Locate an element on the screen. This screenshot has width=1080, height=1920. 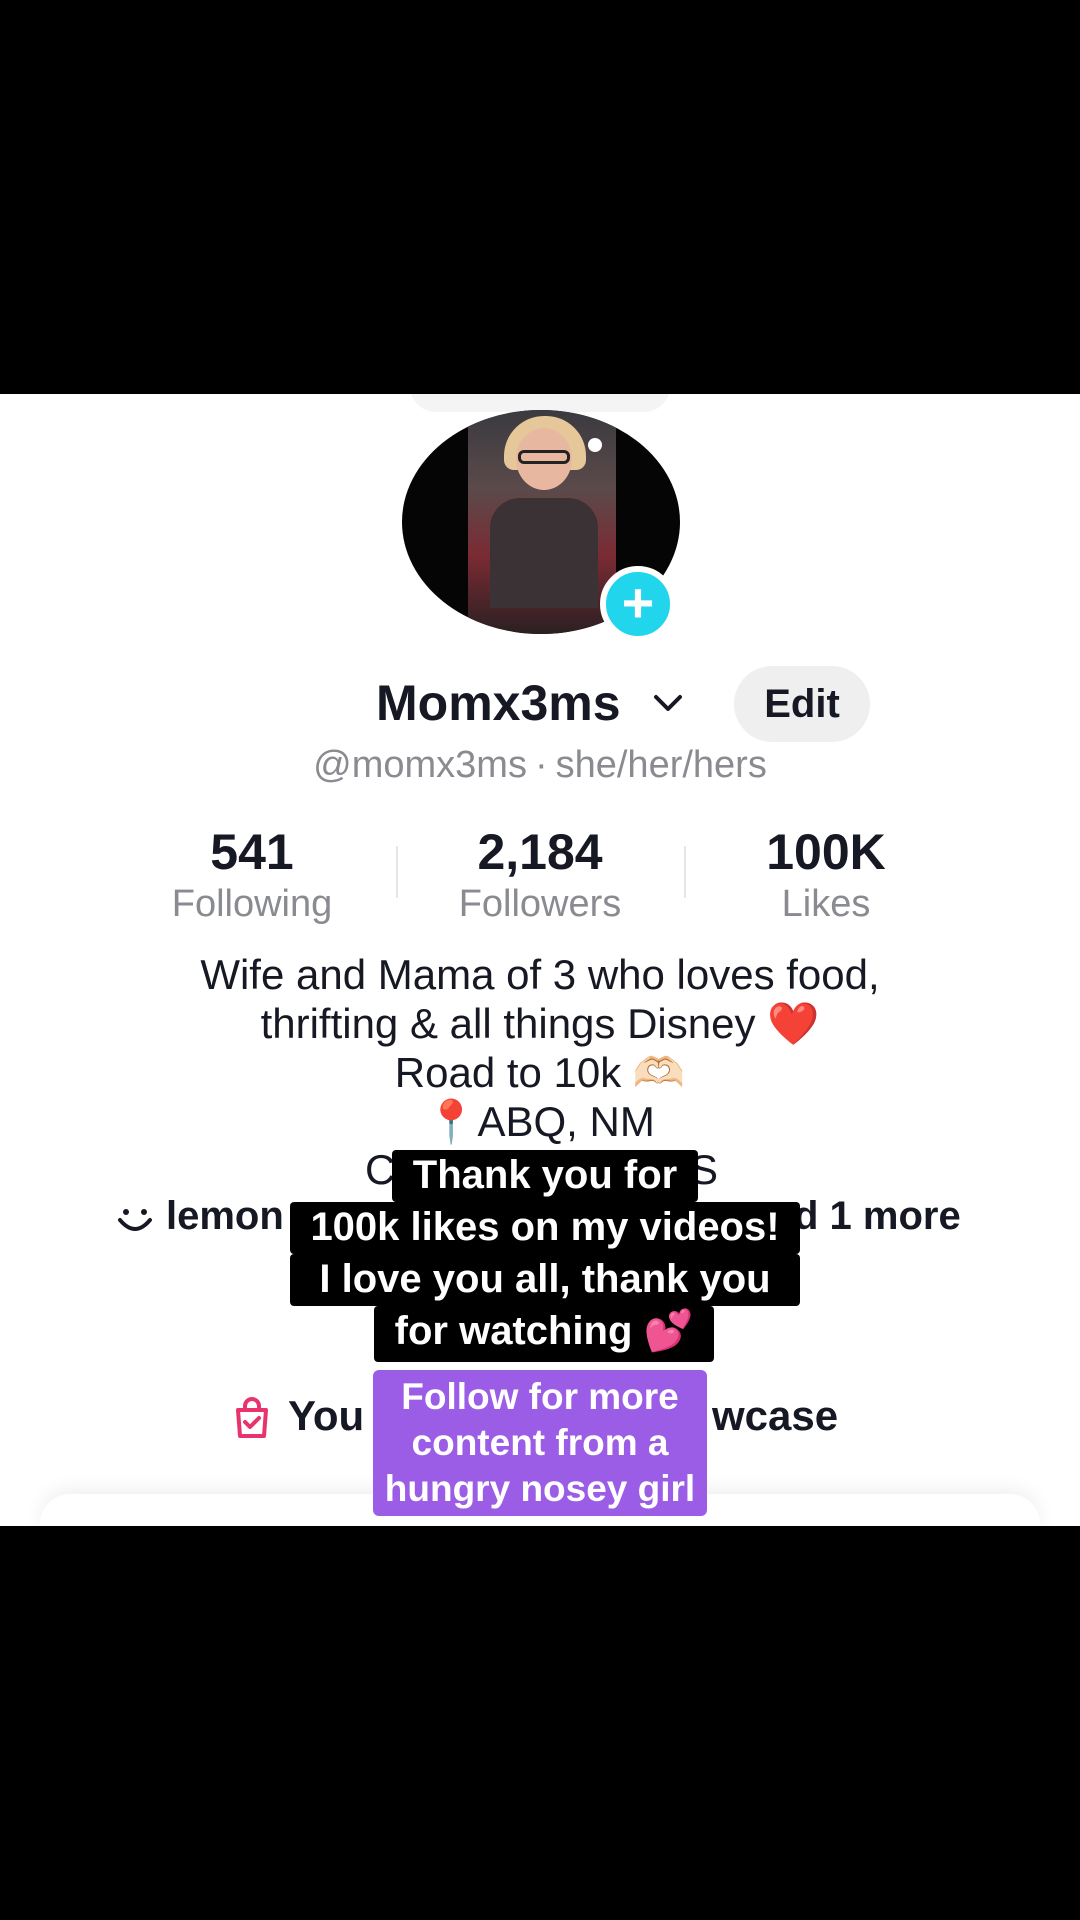
stat-value: 541 is located at coordinates (252, 852).